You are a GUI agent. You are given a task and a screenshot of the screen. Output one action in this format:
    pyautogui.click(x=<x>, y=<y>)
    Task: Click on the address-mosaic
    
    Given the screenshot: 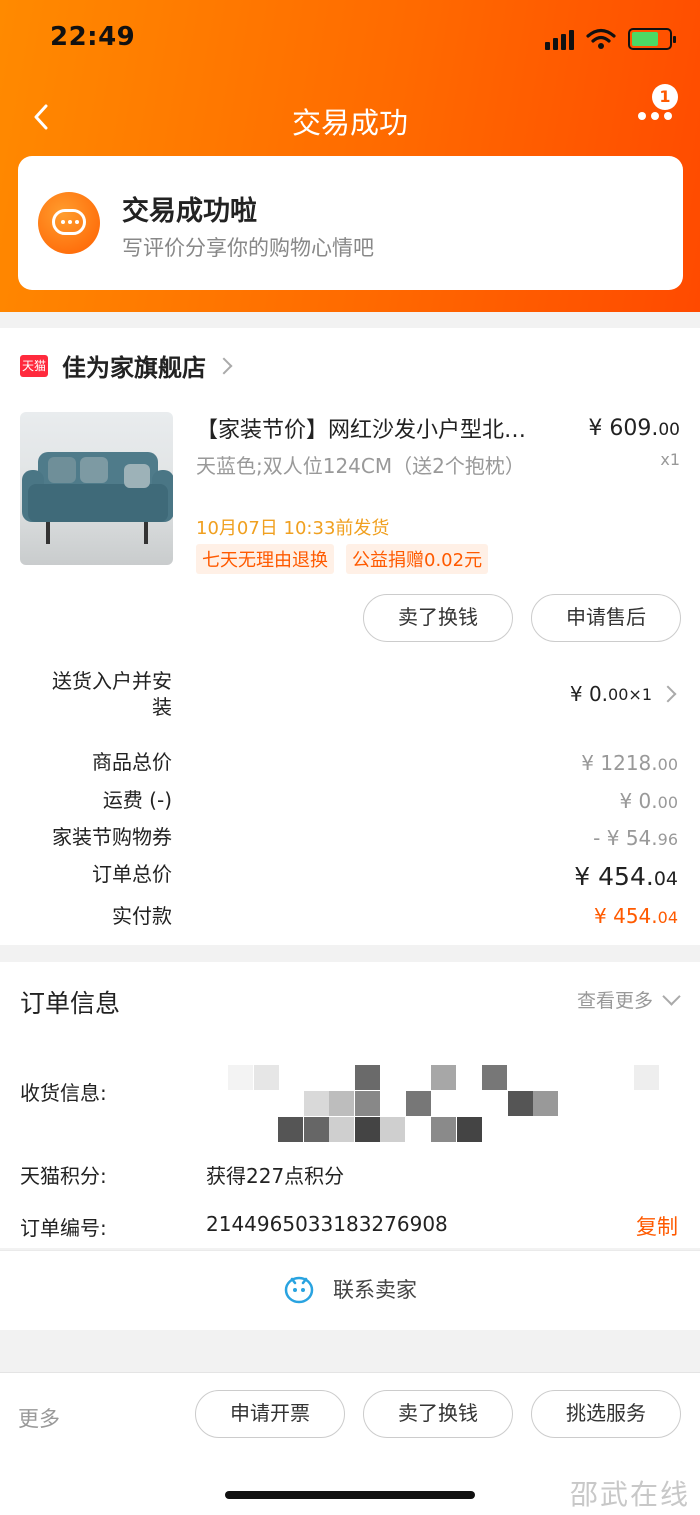 What is the action you would take?
    pyautogui.click(x=448, y=1104)
    